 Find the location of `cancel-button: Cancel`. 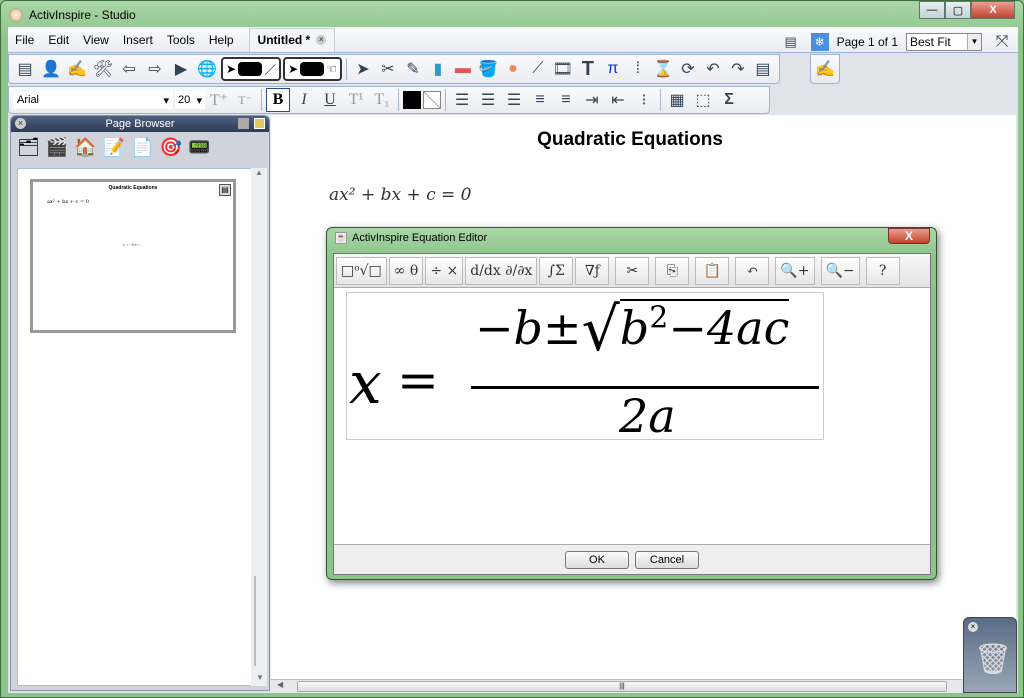

cancel-button: Cancel is located at coordinates (667, 559).